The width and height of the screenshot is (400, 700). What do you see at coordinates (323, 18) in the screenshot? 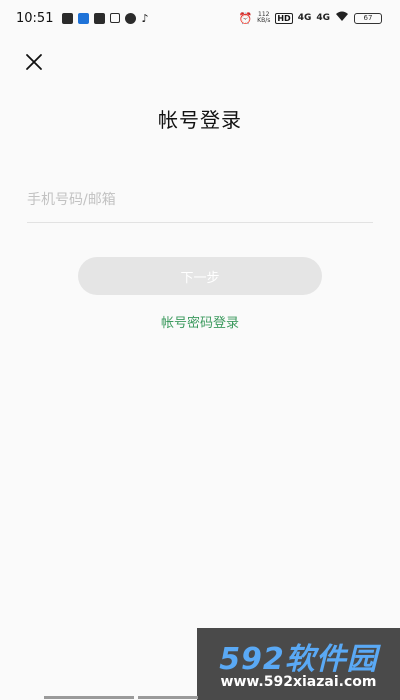
I see `signal-2-icon: 4G` at bounding box center [323, 18].